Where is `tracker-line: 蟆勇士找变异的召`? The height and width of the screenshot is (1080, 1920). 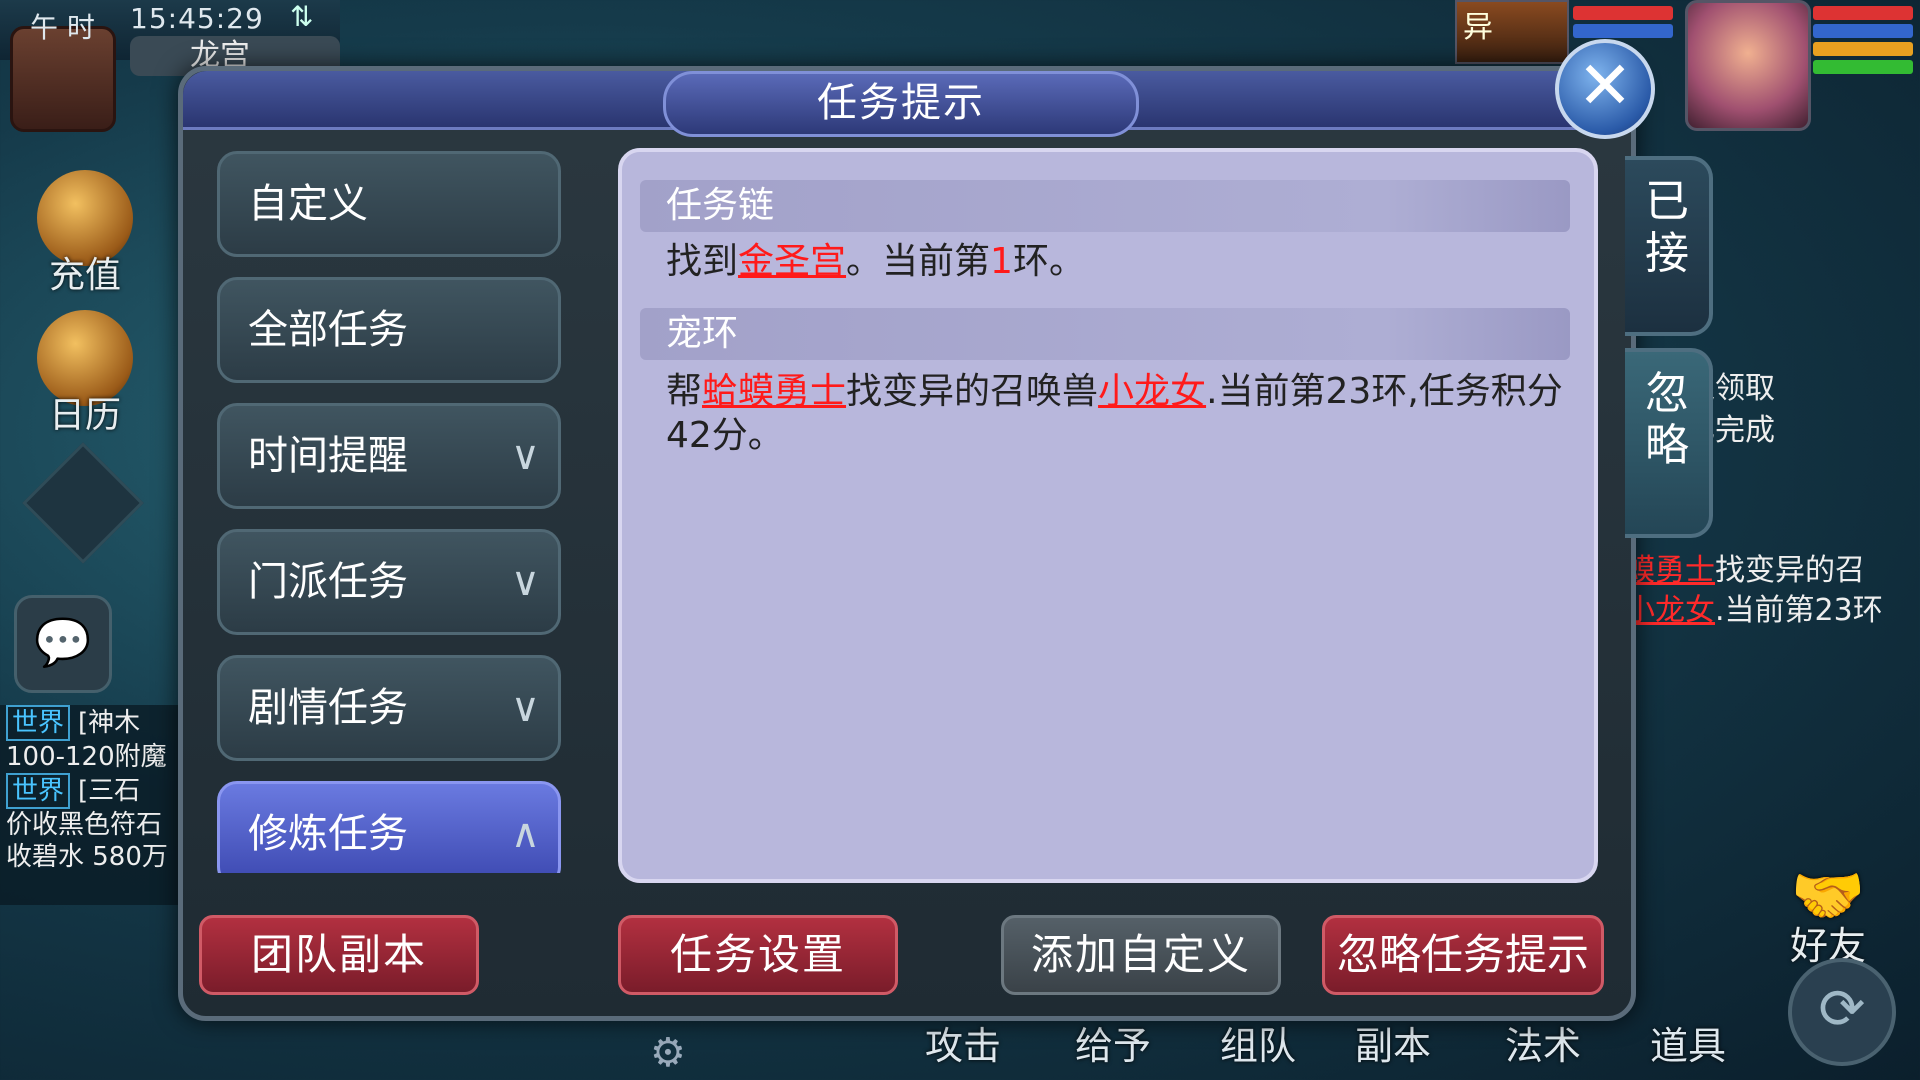
tracker-line: 蟆勇士找变异的召 is located at coordinates (1772, 571).